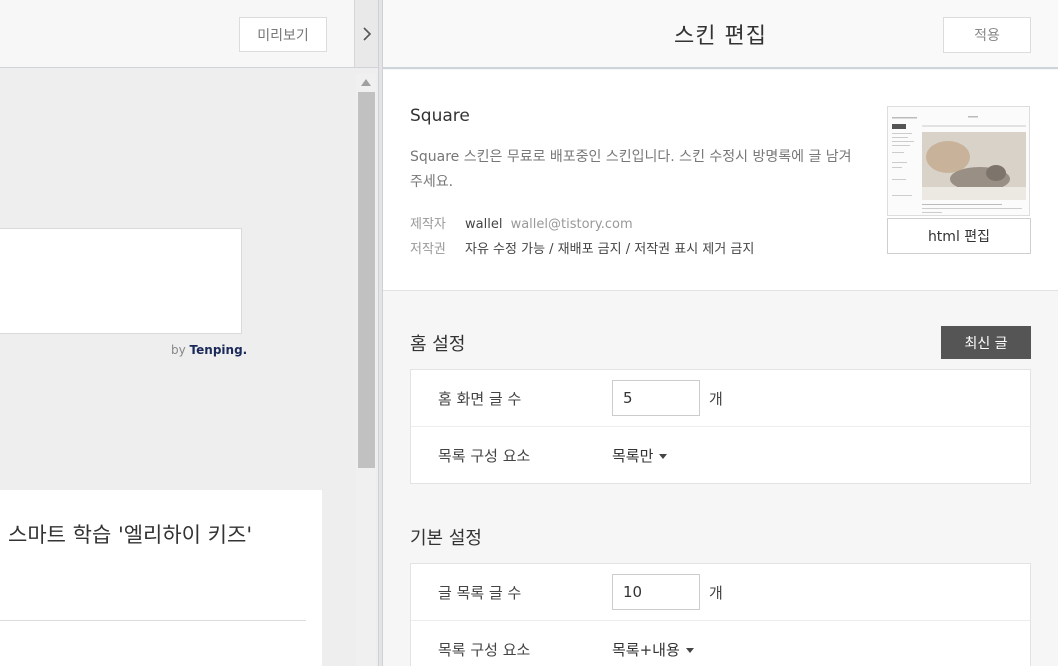 The width and height of the screenshot is (1058, 666). I want to click on author-row: 제작자 wallel wallel@tistory.com, so click(521, 222).